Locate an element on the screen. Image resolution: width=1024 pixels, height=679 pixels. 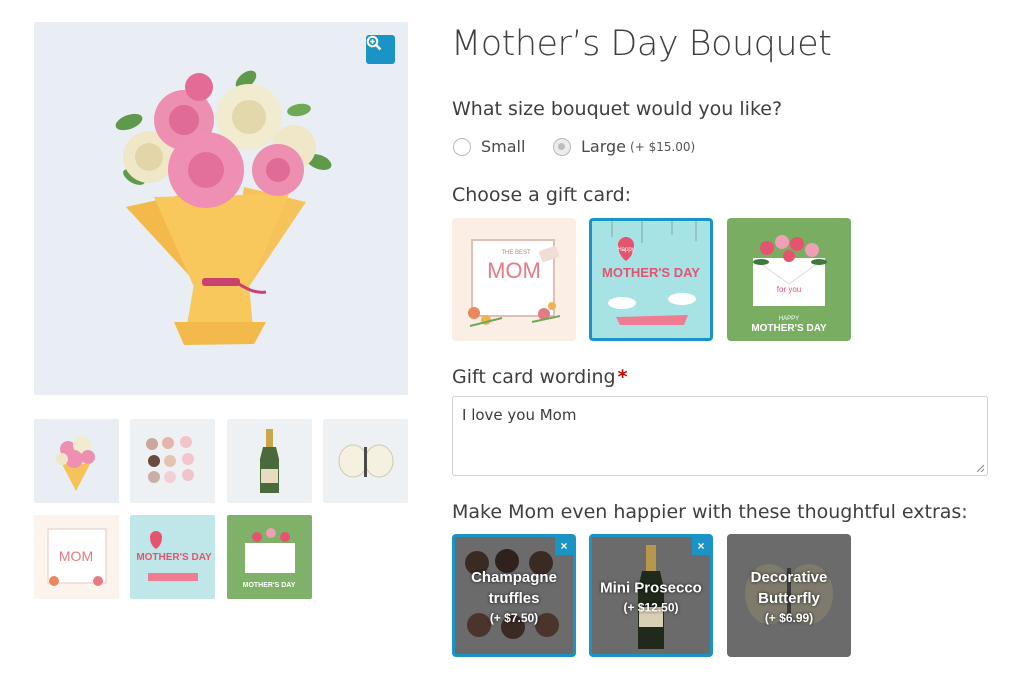
best-mom-thumbnail-image: MOM is located at coordinates (77, 557).